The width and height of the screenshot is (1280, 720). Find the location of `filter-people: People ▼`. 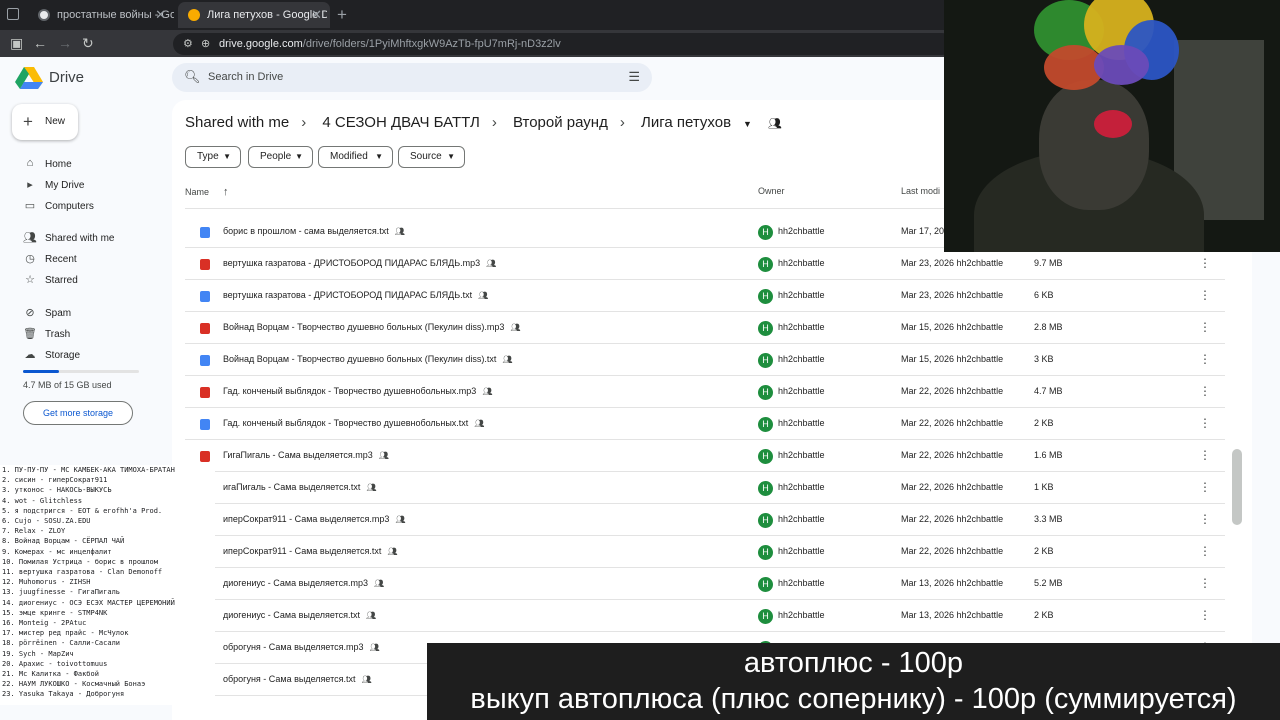

filter-people: People ▼ is located at coordinates (280, 157).